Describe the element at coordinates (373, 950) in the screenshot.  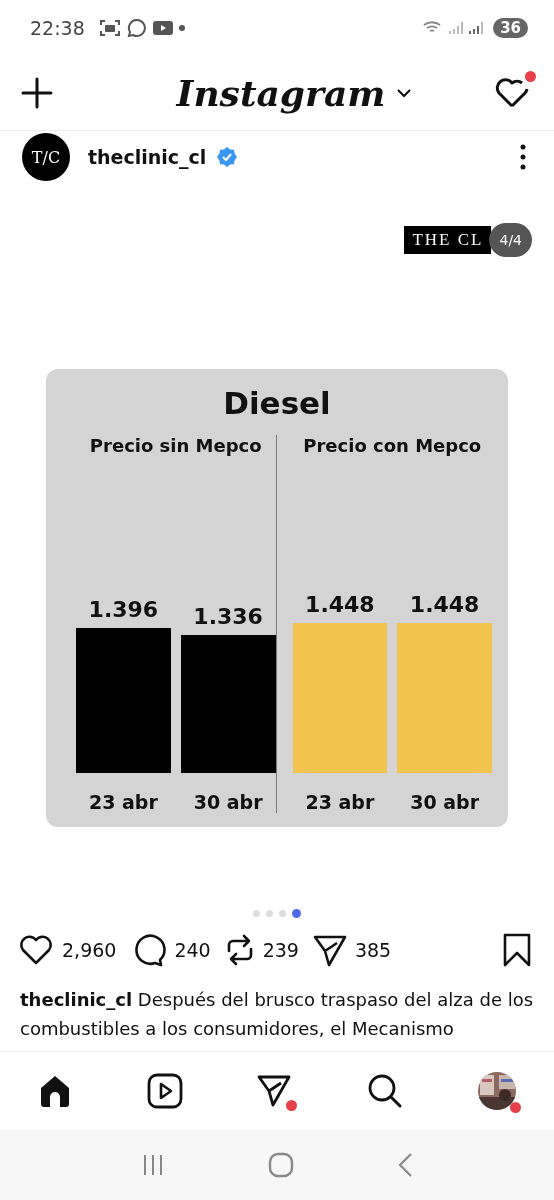
I see `share-count: 385` at that location.